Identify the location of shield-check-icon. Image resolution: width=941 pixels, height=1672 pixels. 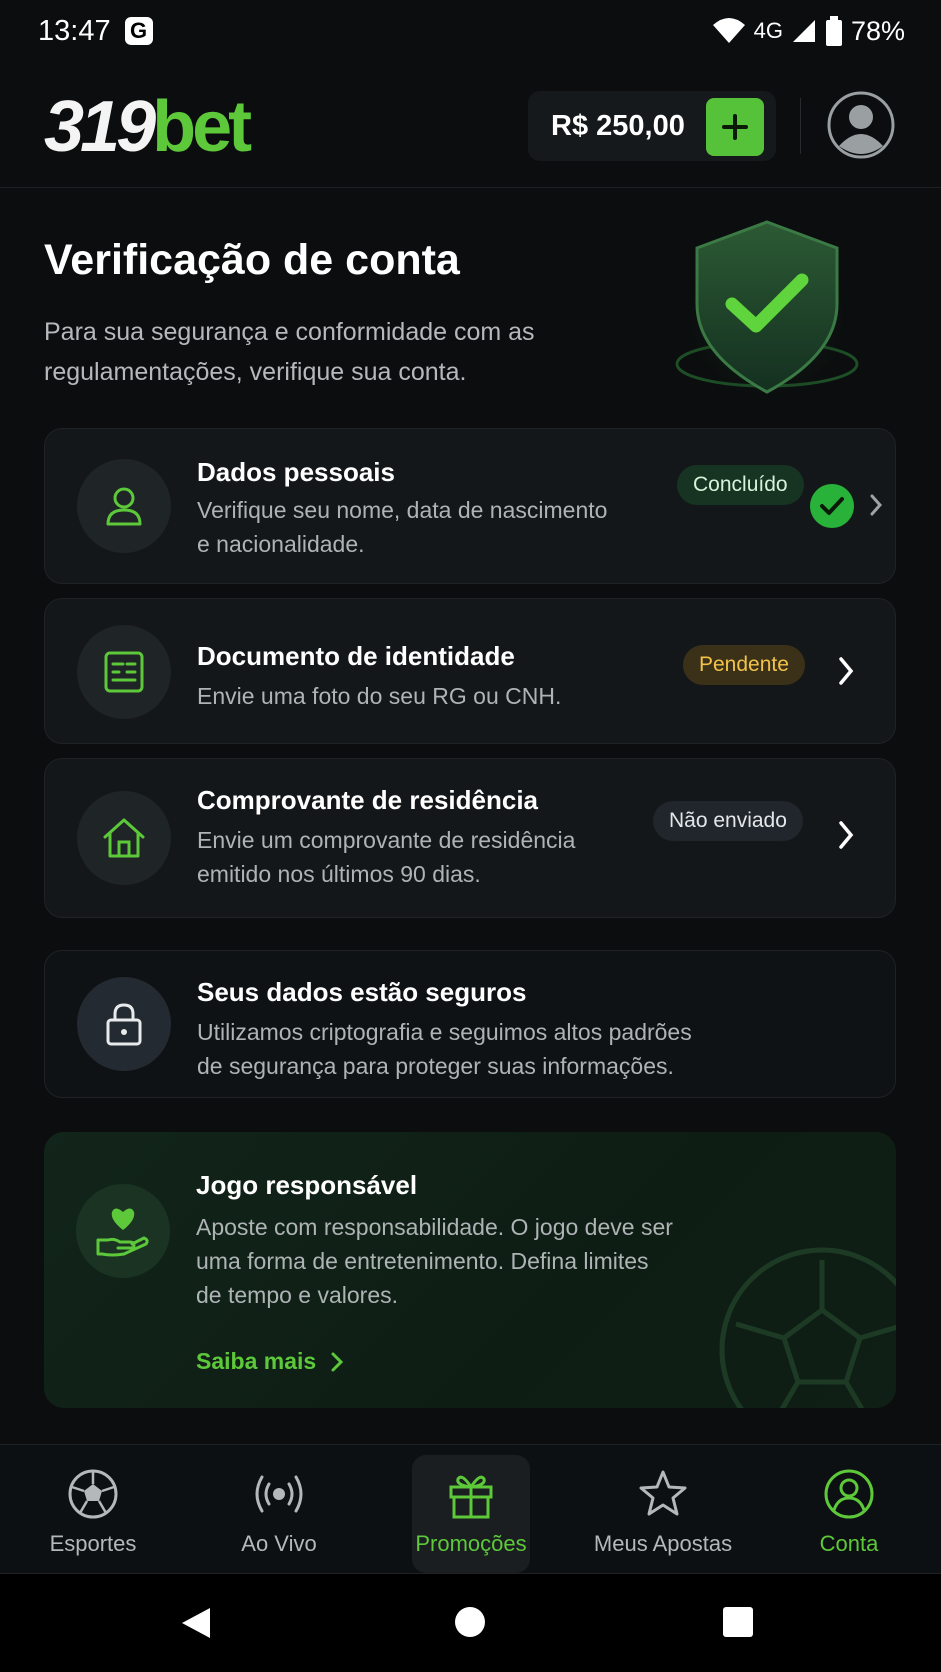
(767, 309).